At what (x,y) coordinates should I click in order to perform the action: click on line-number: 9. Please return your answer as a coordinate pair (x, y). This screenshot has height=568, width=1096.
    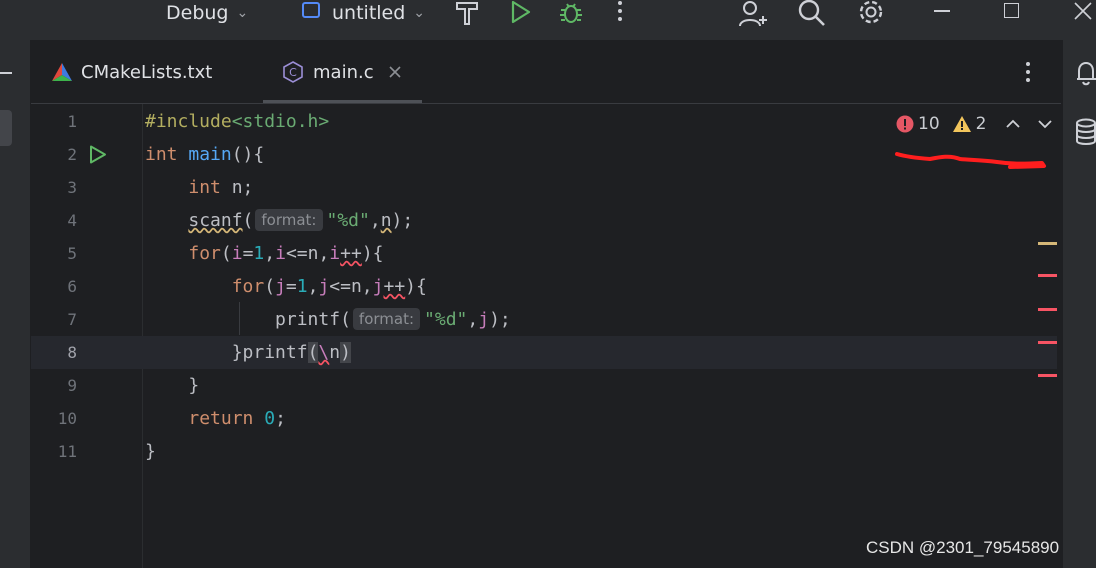
    Looking at the image, I should click on (72, 385).